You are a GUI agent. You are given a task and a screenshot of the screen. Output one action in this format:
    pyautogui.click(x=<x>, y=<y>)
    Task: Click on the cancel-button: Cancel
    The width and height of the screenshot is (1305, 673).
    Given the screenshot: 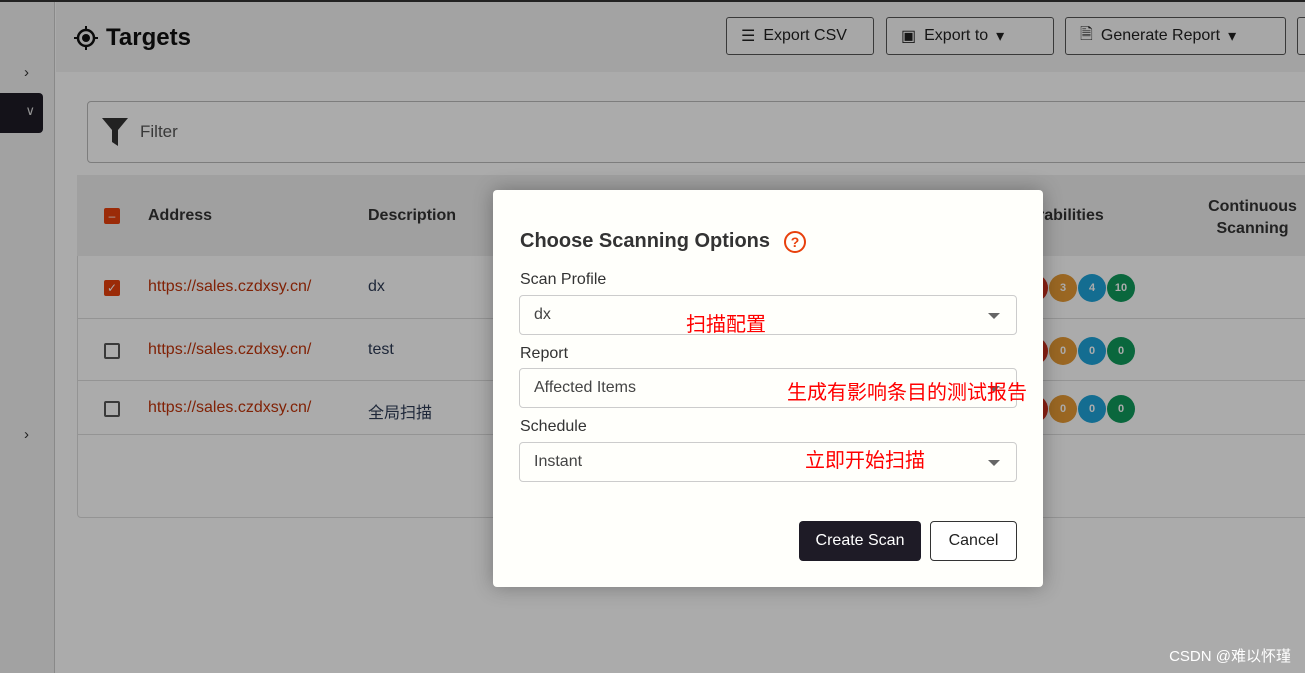 What is the action you would take?
    pyautogui.click(x=973, y=541)
    